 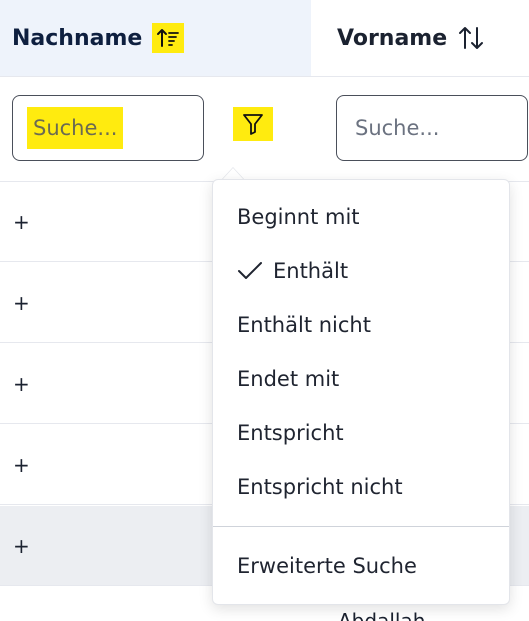 What do you see at coordinates (471, 38) in the screenshot?
I see `sort-both-icon` at bounding box center [471, 38].